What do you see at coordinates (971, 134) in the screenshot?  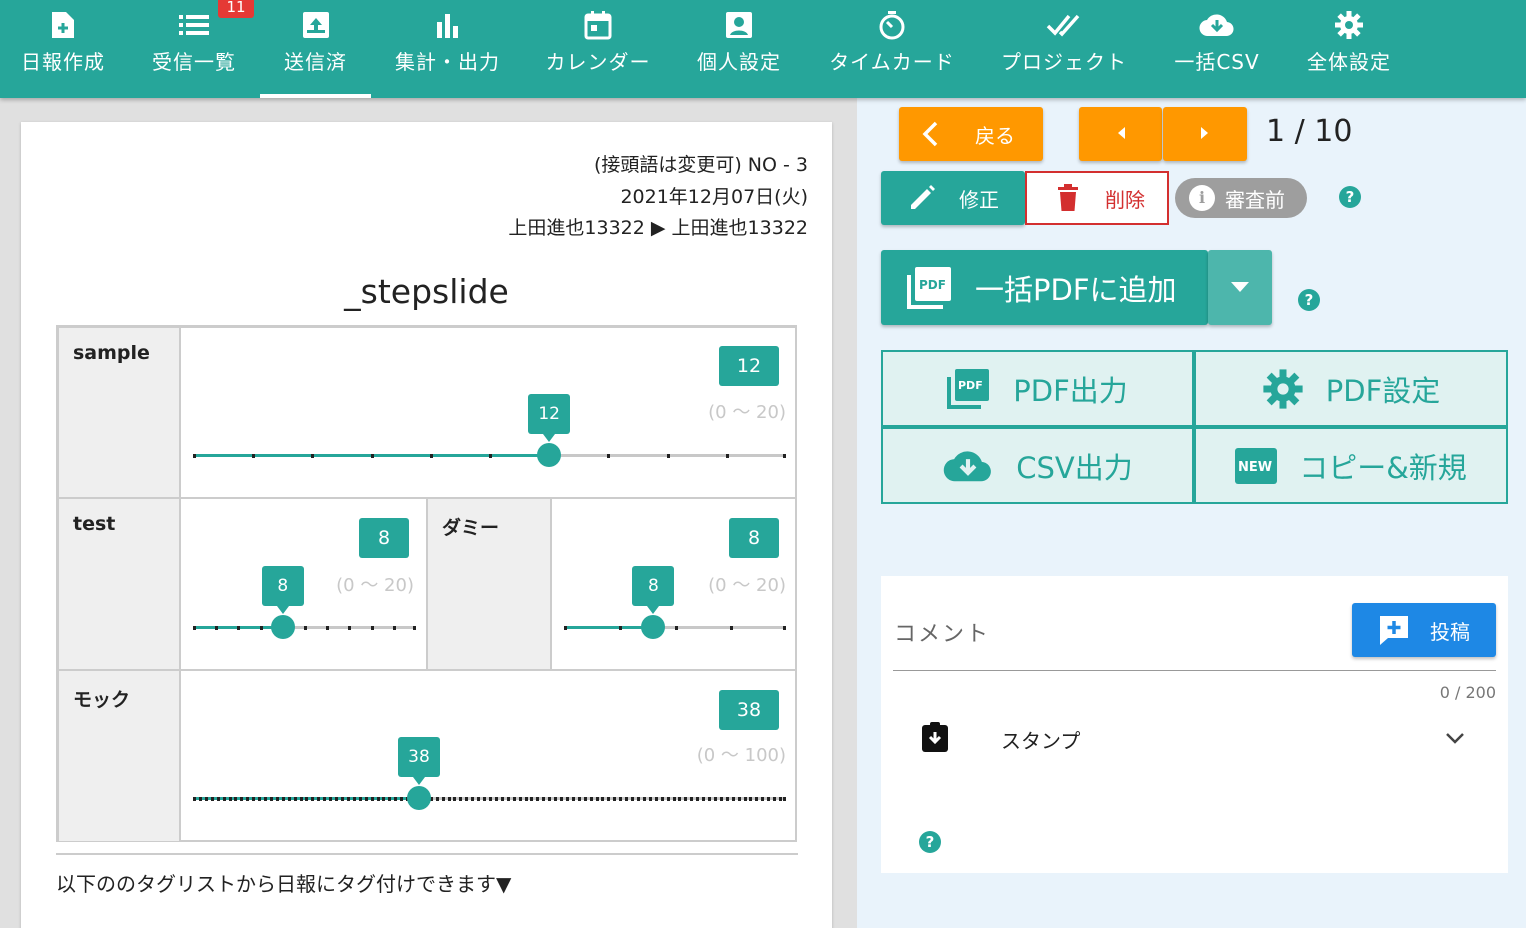 I see `back-button: 戻る` at bounding box center [971, 134].